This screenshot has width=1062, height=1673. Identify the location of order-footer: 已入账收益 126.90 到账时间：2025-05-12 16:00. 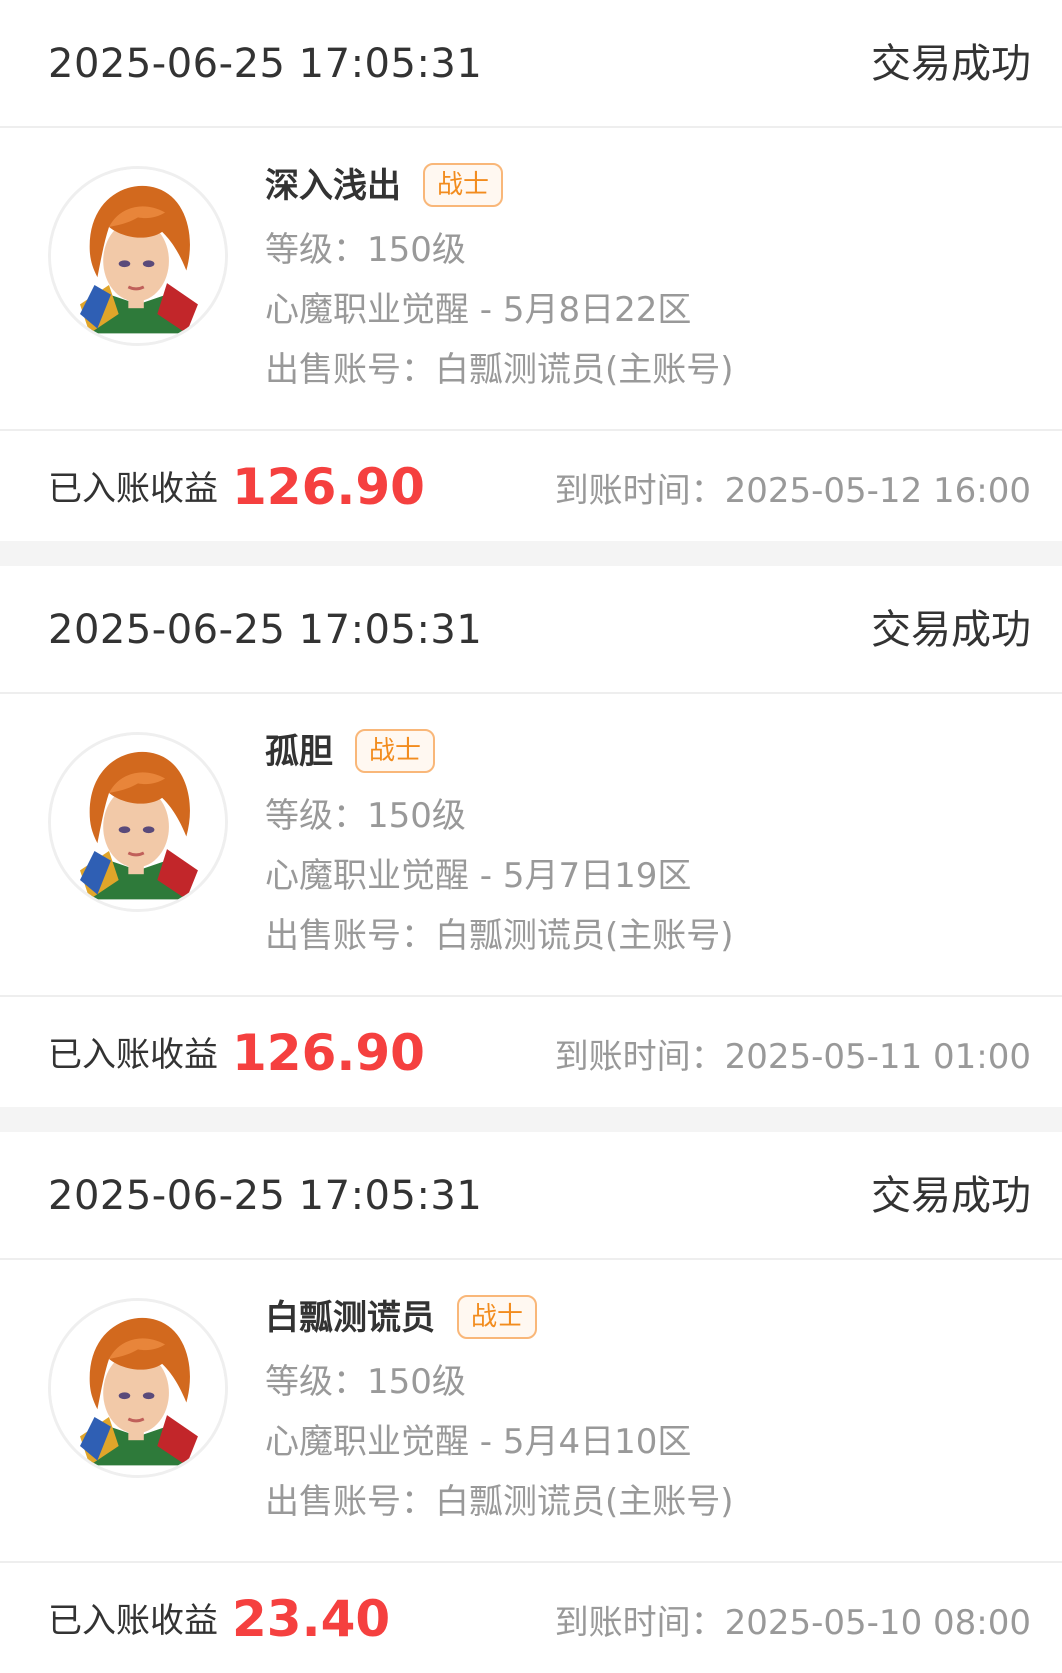
(531, 486).